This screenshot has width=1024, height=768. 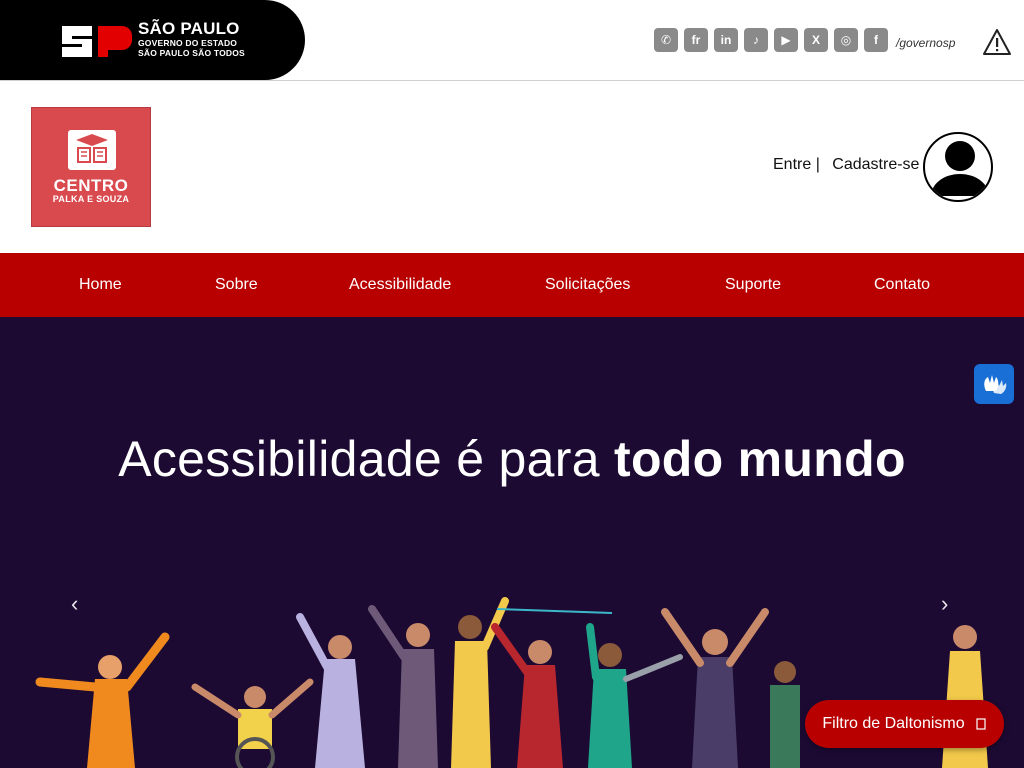 What do you see at coordinates (893, 723) in the screenshot?
I see `color-filter-label: Filtro de Daltonismo` at bounding box center [893, 723].